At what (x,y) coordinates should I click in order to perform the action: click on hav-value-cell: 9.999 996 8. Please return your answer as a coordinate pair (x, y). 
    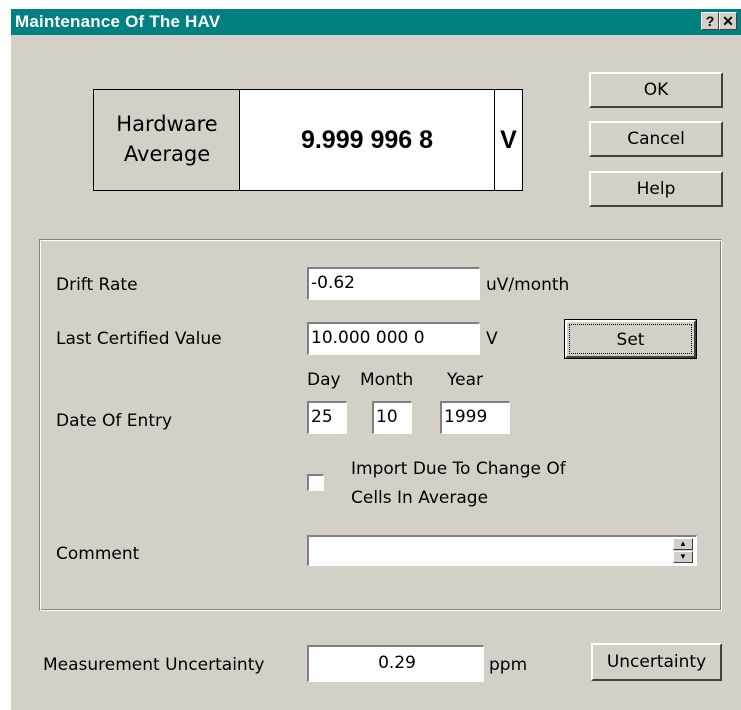
    Looking at the image, I should click on (367, 140).